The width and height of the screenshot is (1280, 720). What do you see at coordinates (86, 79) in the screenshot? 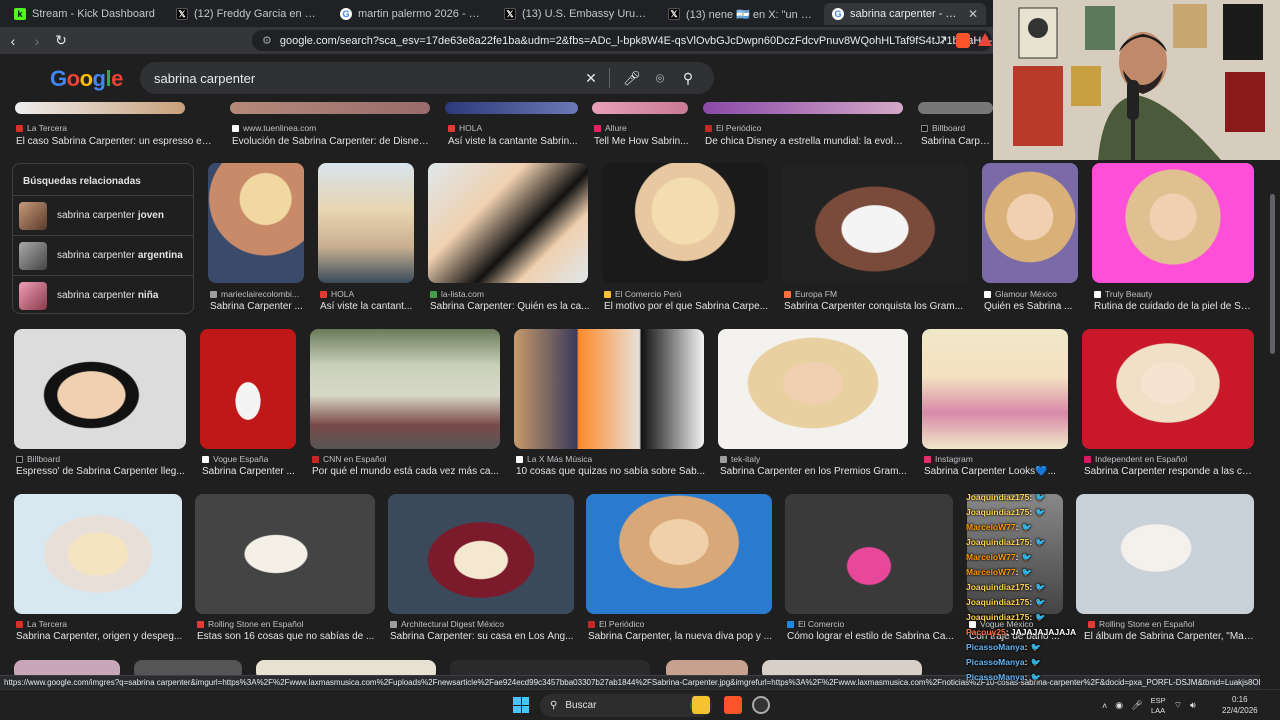
I see `google-logo: Google` at bounding box center [86, 79].